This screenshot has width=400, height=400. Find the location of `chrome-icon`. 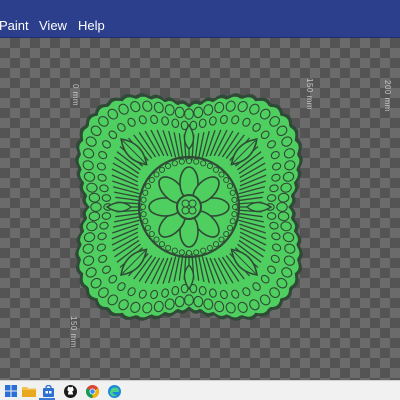

chrome-icon is located at coordinates (92, 391).